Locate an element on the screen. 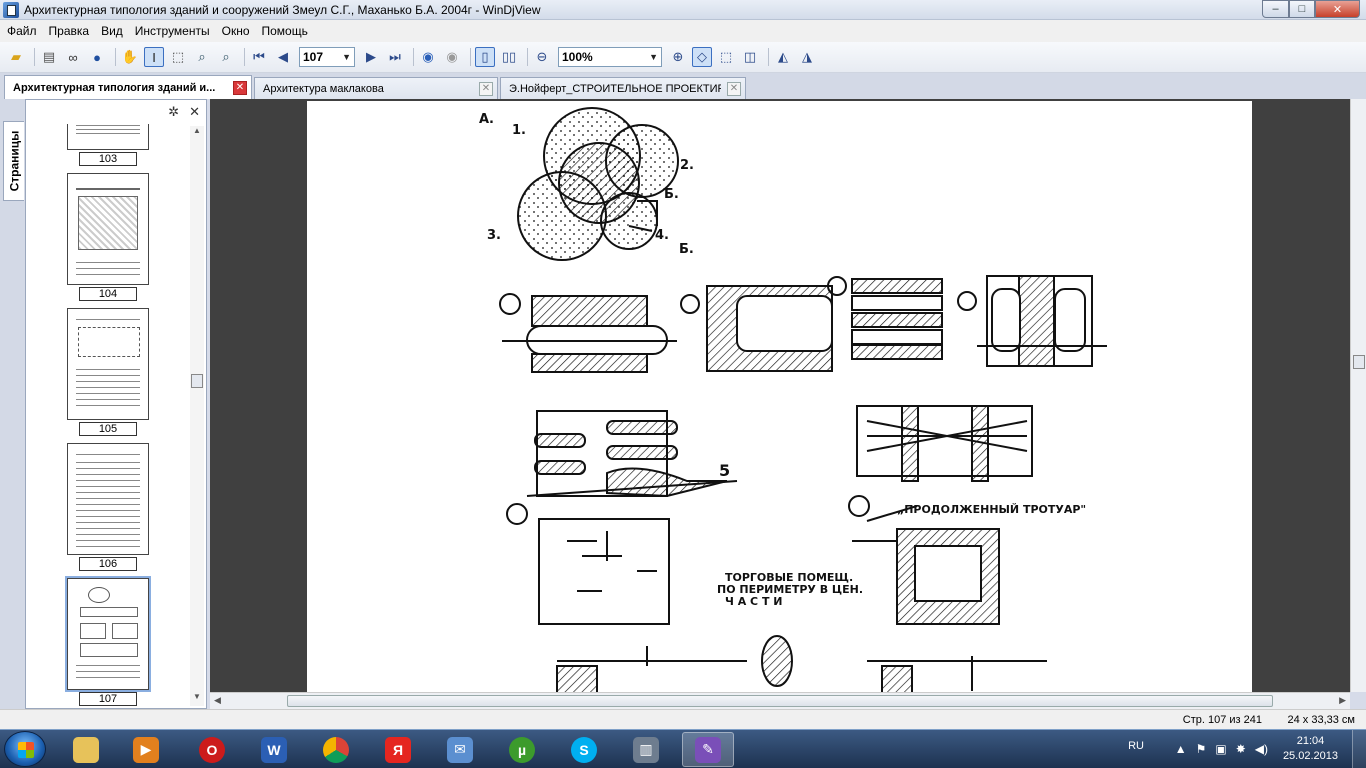  taskbar-media-player: ▶ is located at coordinates (146, 749).